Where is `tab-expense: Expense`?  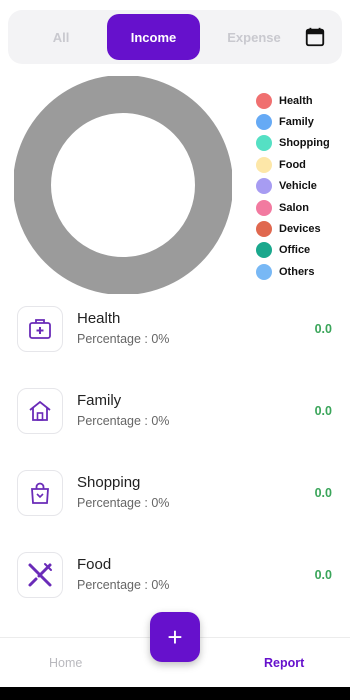 tab-expense: Expense is located at coordinates (254, 37).